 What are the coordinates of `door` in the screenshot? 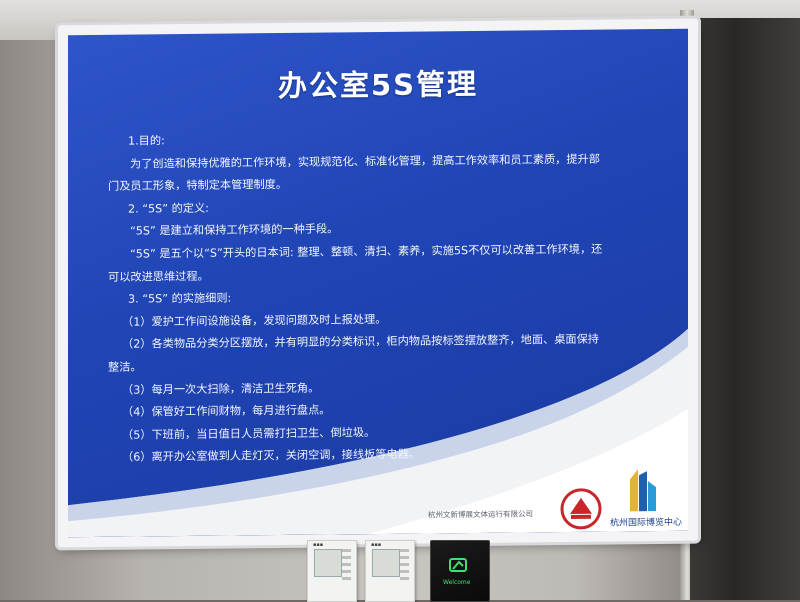 It's located at (745, 309).